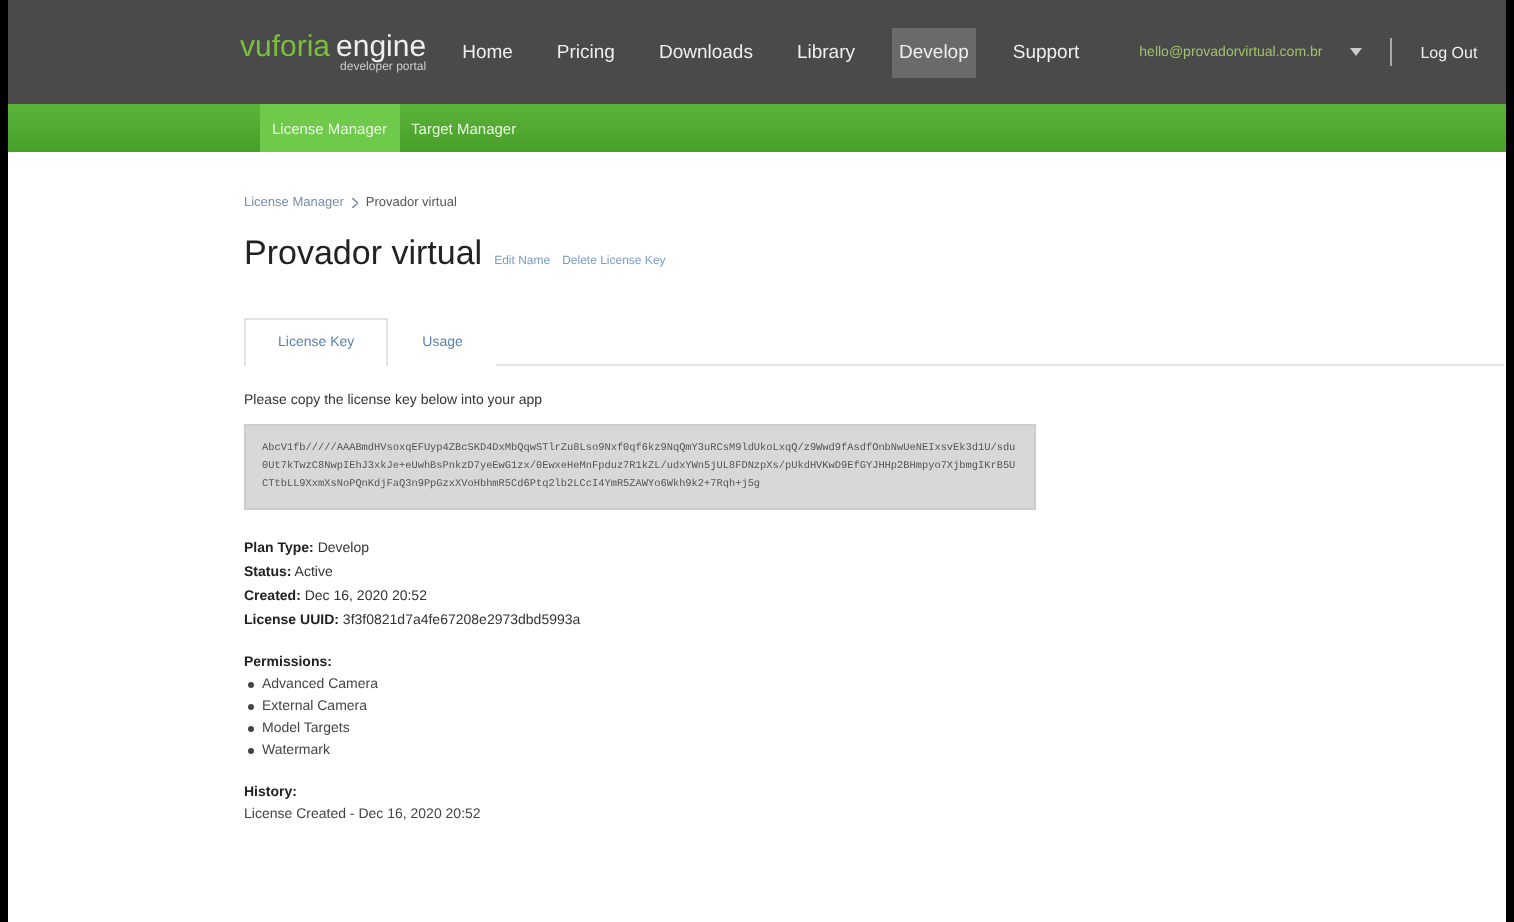 The image size is (1514, 922). What do you see at coordinates (381, 46) in the screenshot?
I see `logo-text: engine` at bounding box center [381, 46].